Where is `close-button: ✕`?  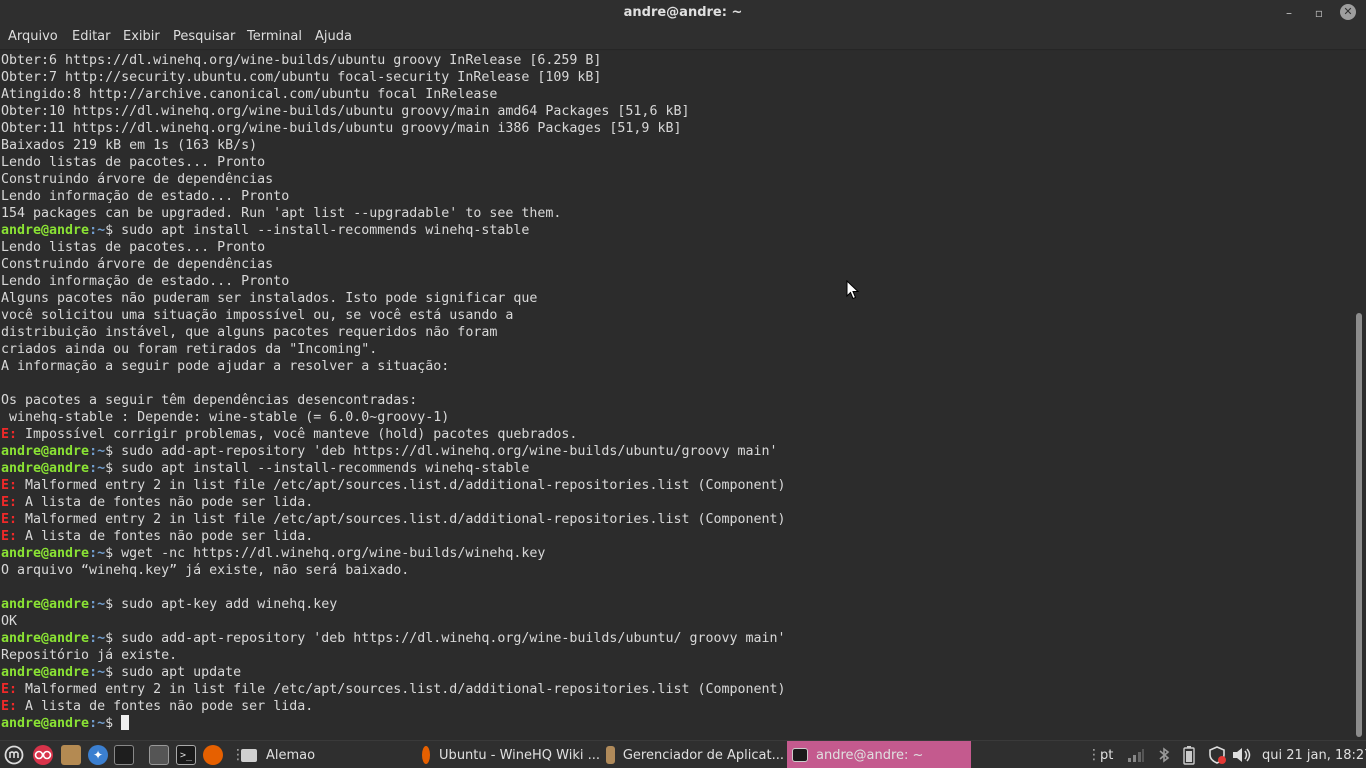 close-button: ✕ is located at coordinates (1348, 12).